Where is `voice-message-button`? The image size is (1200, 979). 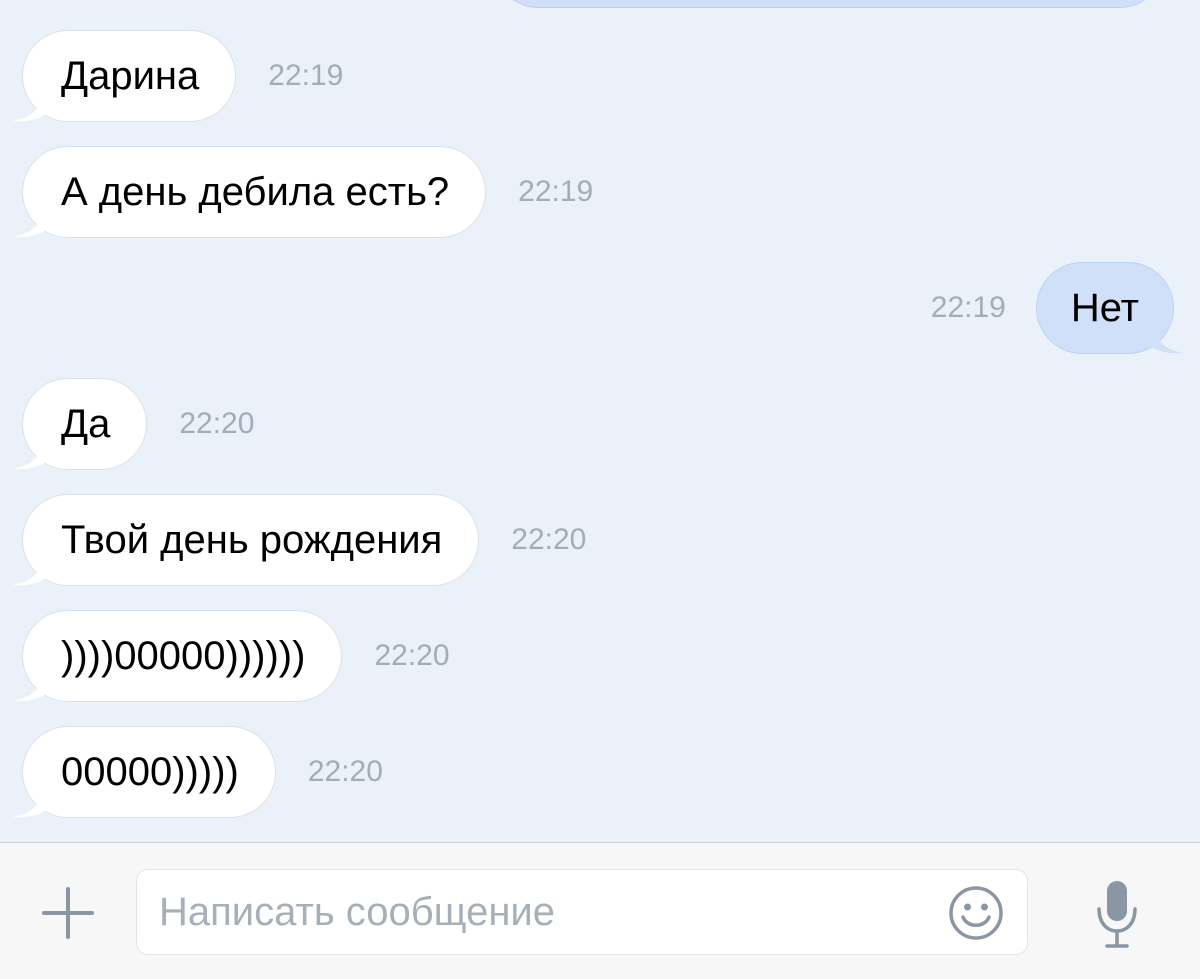
voice-message-button is located at coordinates (1117, 914).